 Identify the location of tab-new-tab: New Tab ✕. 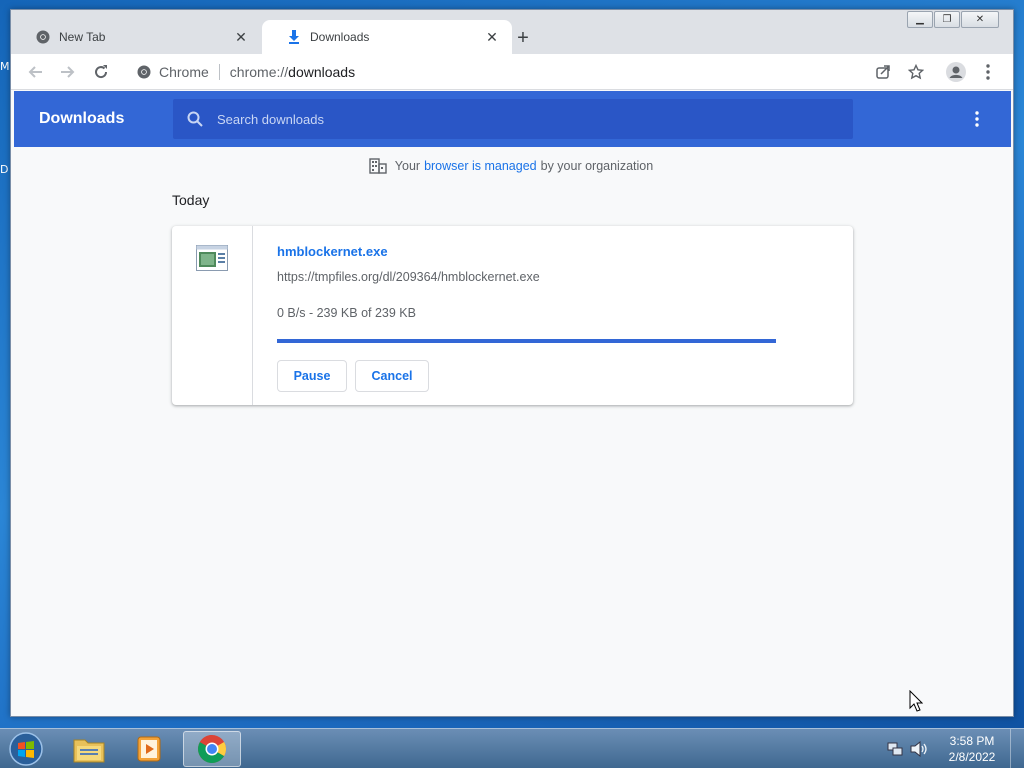
(136, 37).